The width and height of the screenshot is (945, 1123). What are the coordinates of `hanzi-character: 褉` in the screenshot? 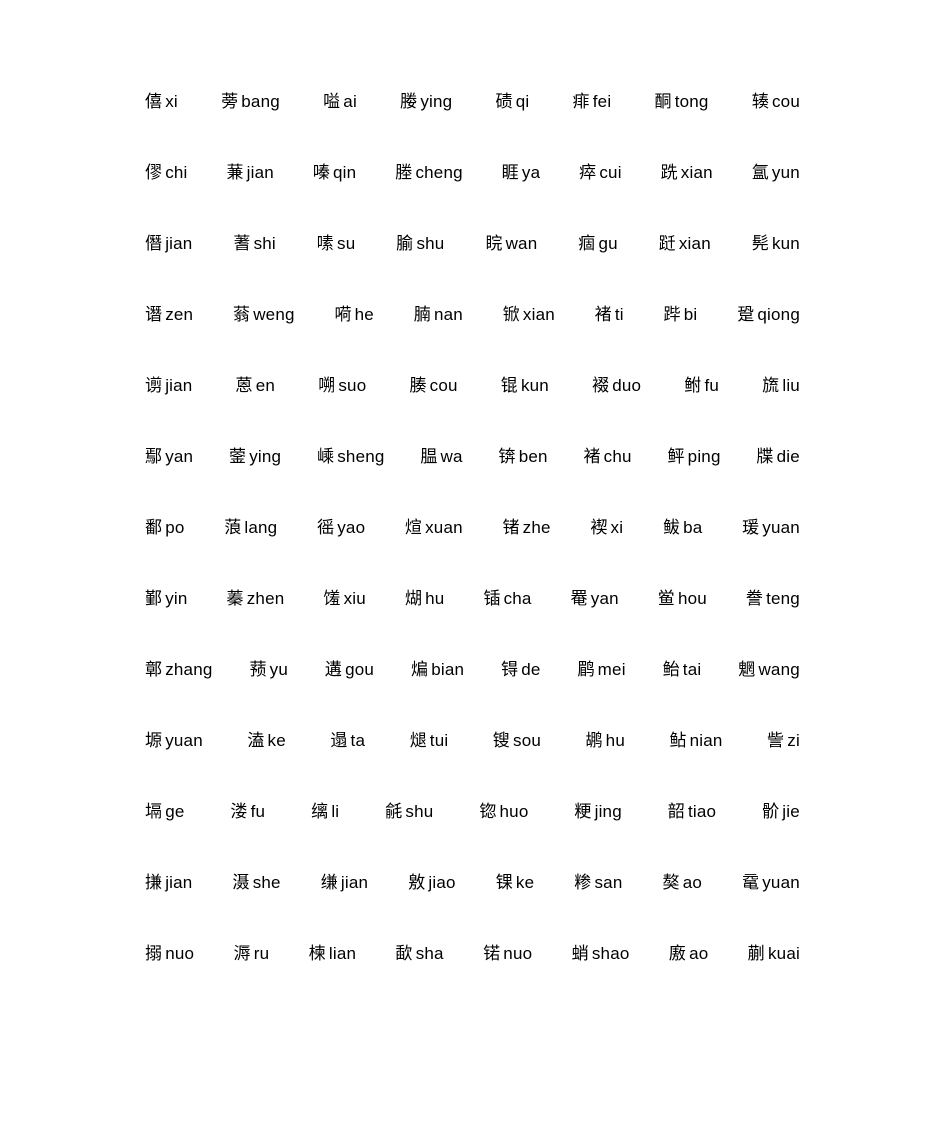 It's located at (599, 528).